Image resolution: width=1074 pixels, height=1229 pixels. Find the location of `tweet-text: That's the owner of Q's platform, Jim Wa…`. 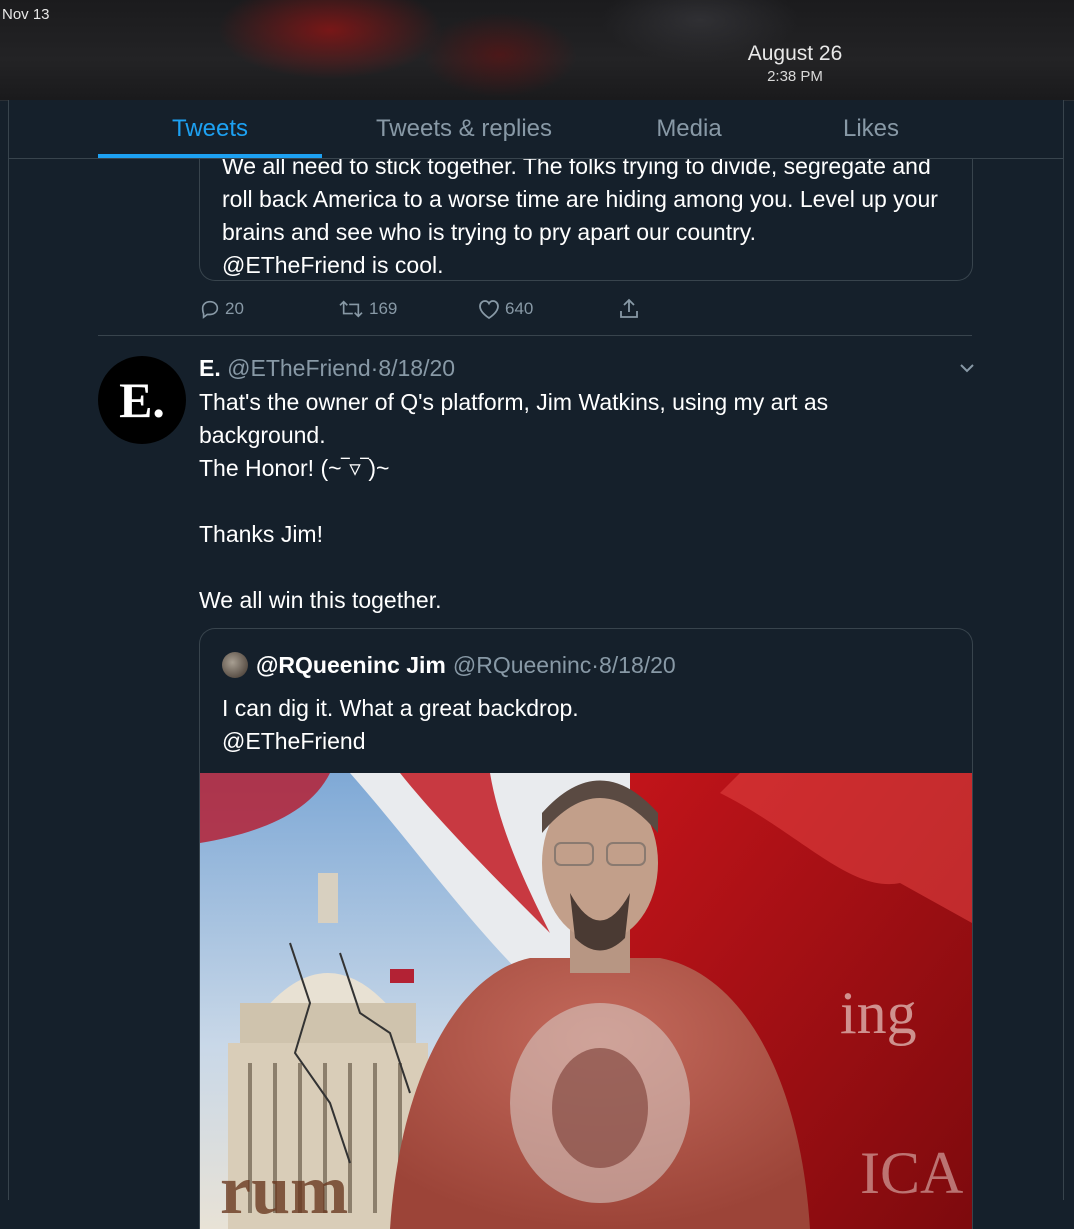

tweet-text: That's the owner of Q's platform, Jim Wa… is located at coordinates (579, 501).